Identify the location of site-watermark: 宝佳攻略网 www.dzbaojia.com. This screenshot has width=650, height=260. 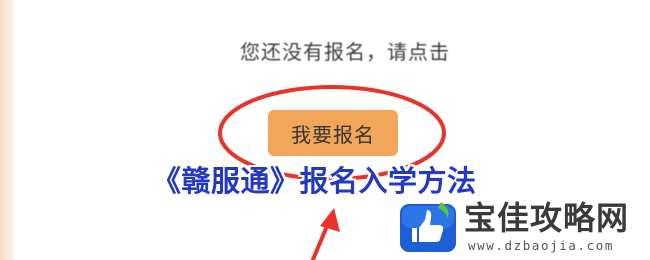
(523, 228).